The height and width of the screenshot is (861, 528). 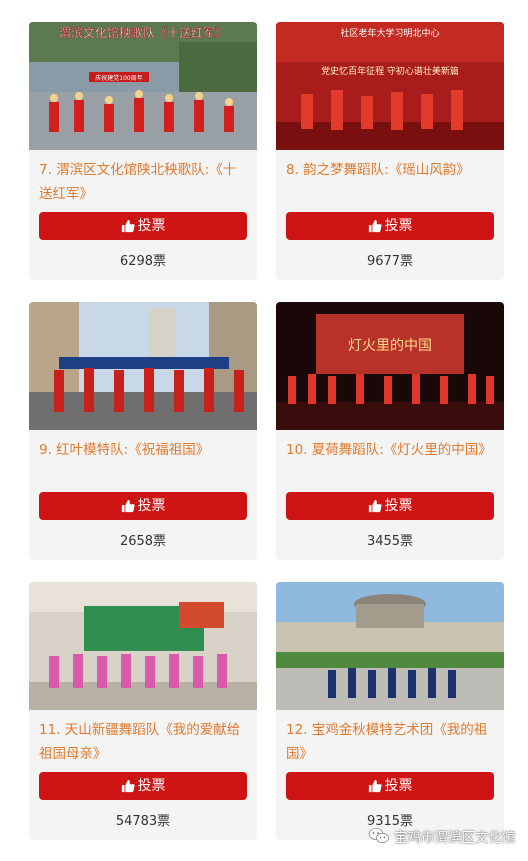 What do you see at coordinates (144, 742) in the screenshot?
I see `entry-title: 11. 天山新疆舞蹈队《我的爱献给祖国母亲》` at bounding box center [144, 742].